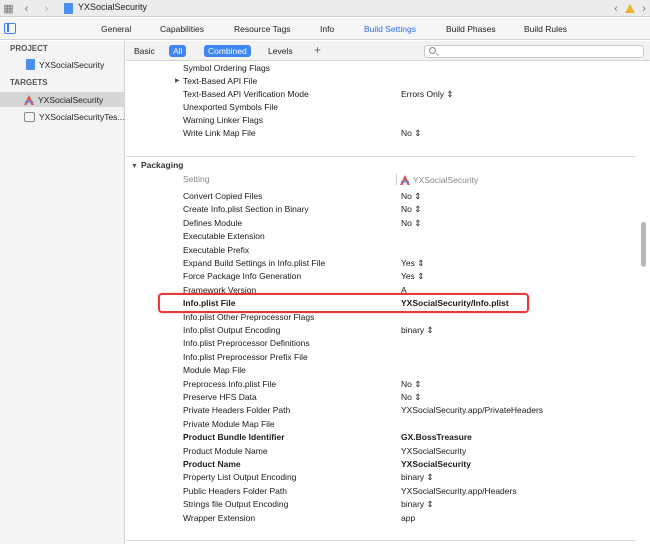 The height and width of the screenshot is (544, 650). I want to click on setting-row: ▶ Text-Based API File, so click(388, 82).